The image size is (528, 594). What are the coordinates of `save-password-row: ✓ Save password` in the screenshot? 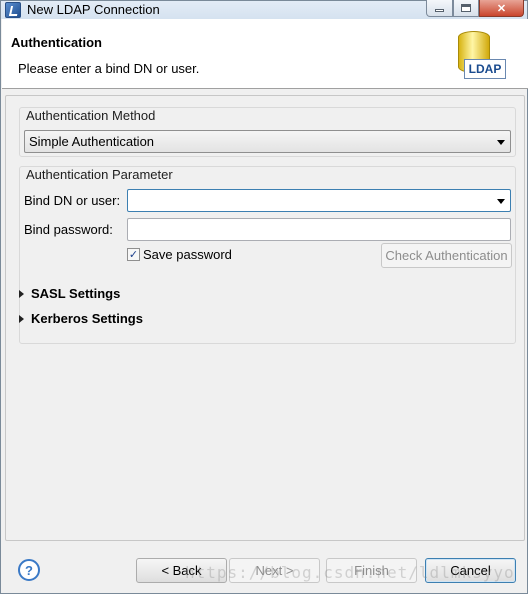 It's located at (179, 254).